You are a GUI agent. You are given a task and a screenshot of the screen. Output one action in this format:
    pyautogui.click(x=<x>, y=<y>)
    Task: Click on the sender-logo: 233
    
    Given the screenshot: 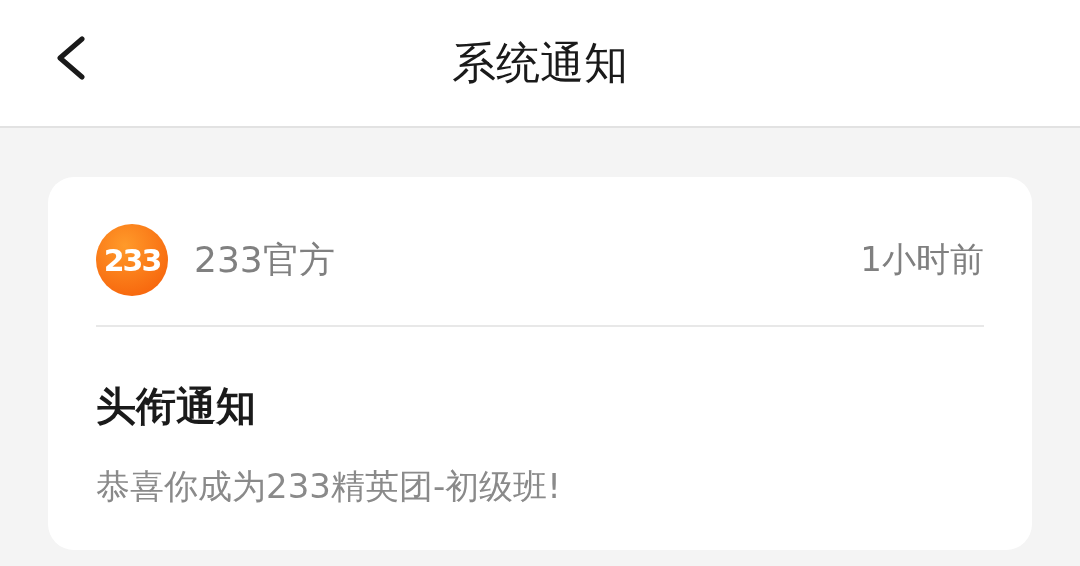 What is the action you would take?
    pyautogui.click(x=132, y=260)
    